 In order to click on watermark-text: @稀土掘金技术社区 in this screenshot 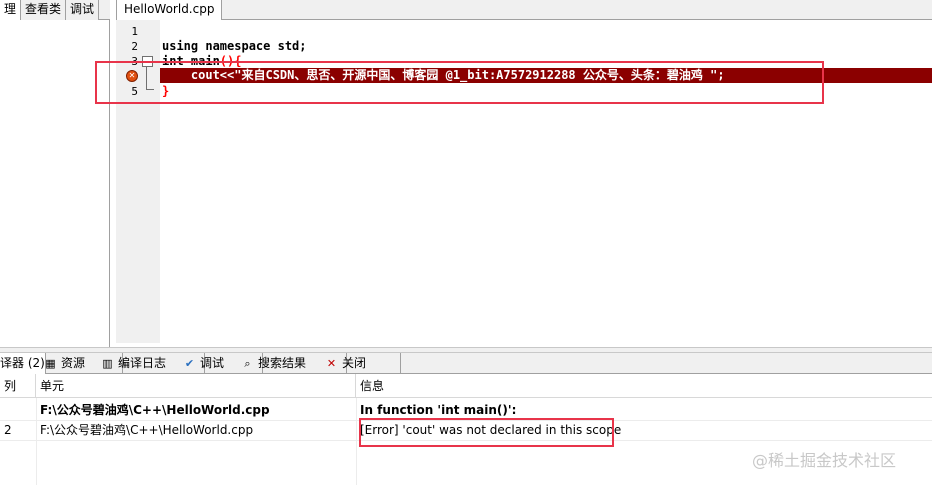, I will do `click(824, 460)`.